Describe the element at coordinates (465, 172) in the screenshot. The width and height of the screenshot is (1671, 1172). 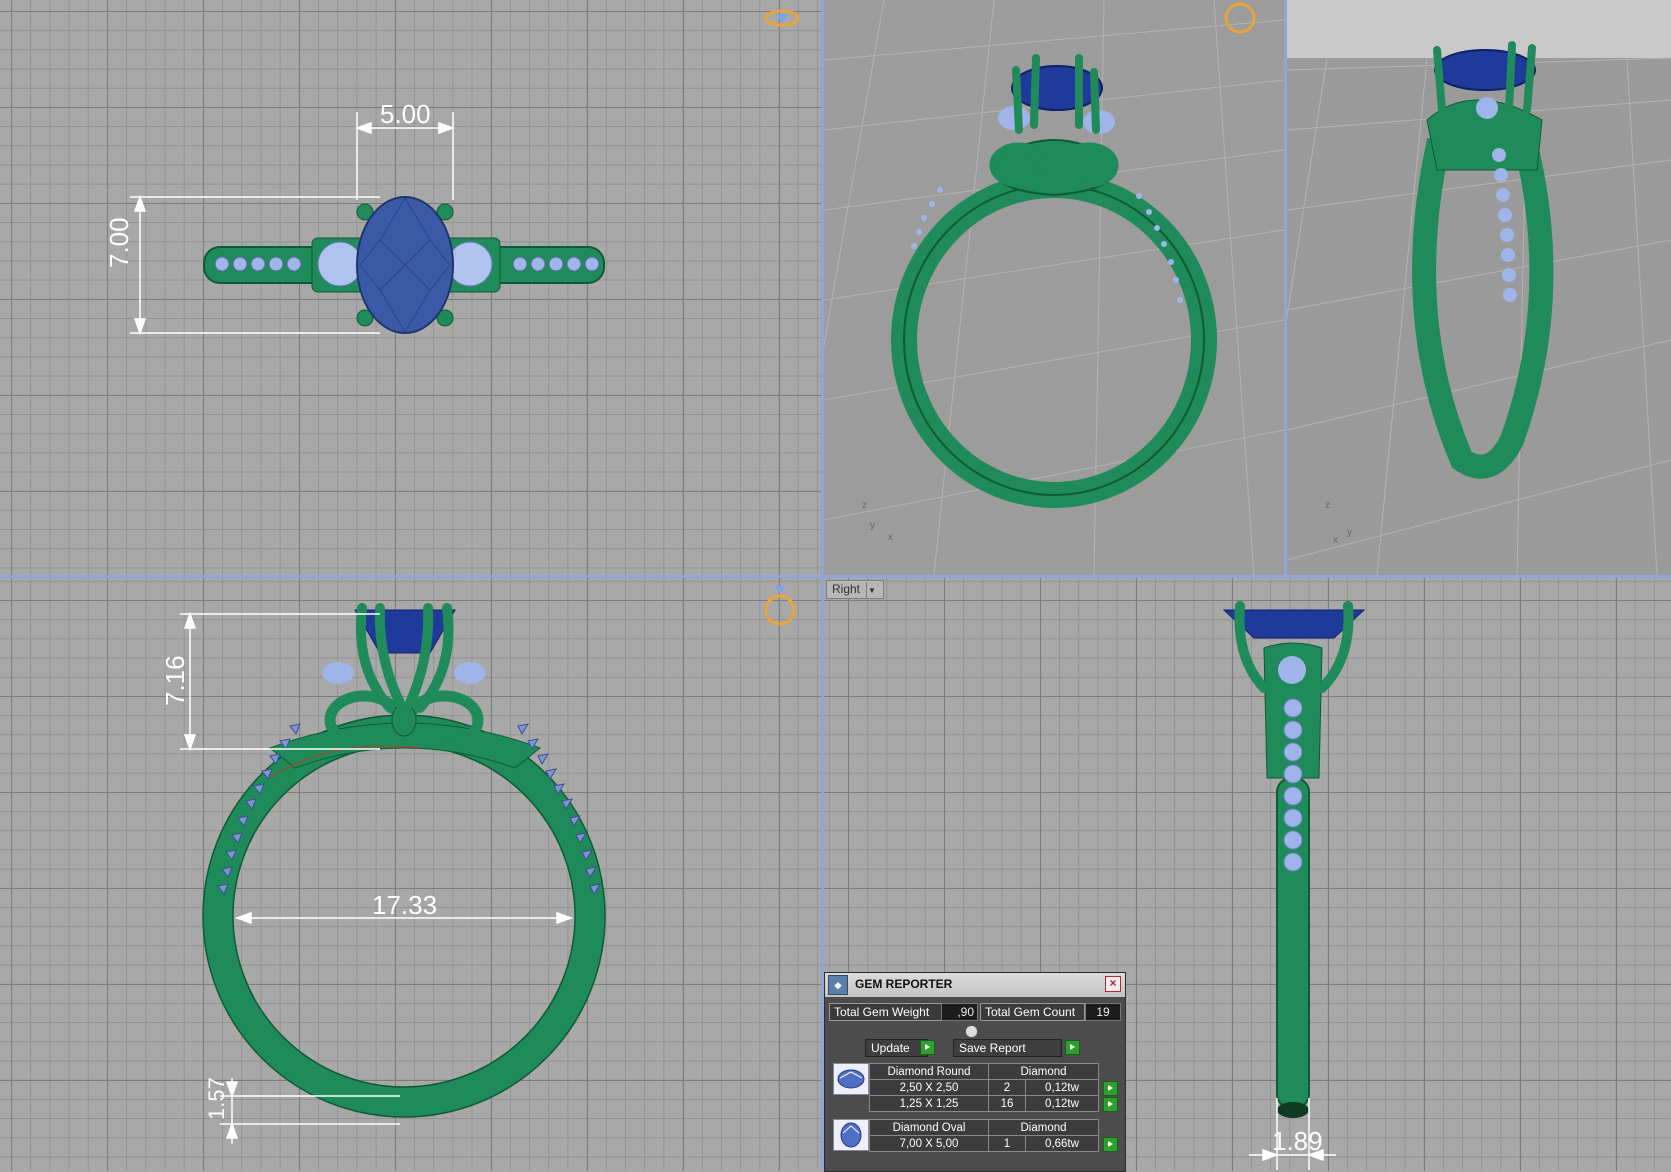
I see `top-view-model` at that location.